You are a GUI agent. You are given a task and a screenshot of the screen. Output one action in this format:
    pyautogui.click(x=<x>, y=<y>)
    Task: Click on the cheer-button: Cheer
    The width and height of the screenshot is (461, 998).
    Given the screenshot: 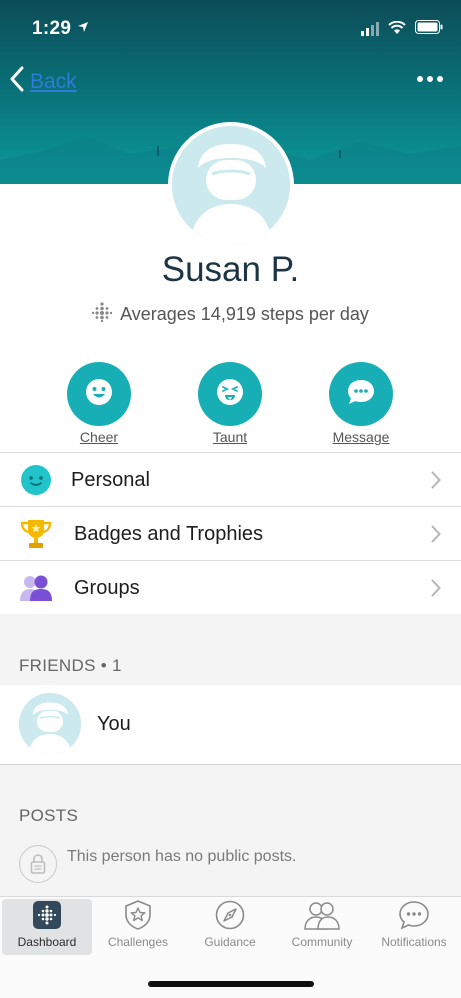 What is the action you would take?
    pyautogui.click(x=99, y=403)
    